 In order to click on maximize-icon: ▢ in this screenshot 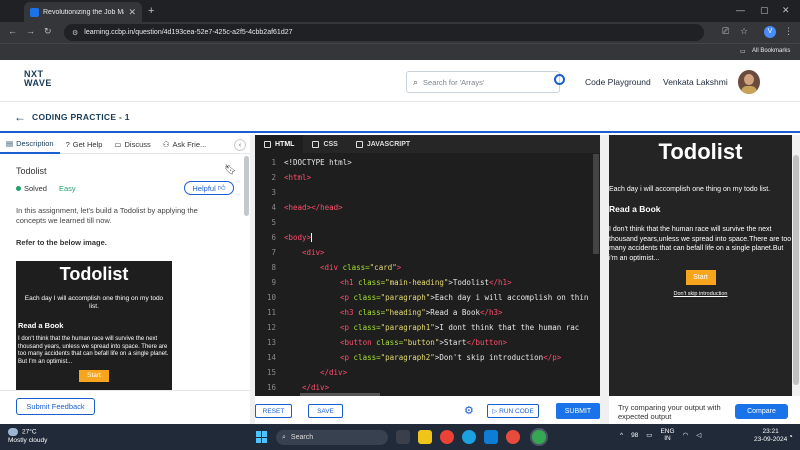, I will do `click(764, 10)`.